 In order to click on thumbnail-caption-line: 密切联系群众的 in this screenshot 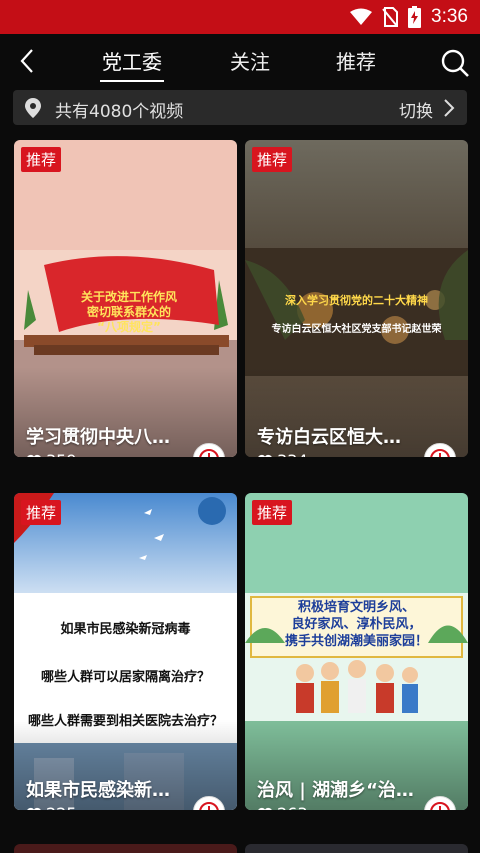, I will do `click(128, 312)`.